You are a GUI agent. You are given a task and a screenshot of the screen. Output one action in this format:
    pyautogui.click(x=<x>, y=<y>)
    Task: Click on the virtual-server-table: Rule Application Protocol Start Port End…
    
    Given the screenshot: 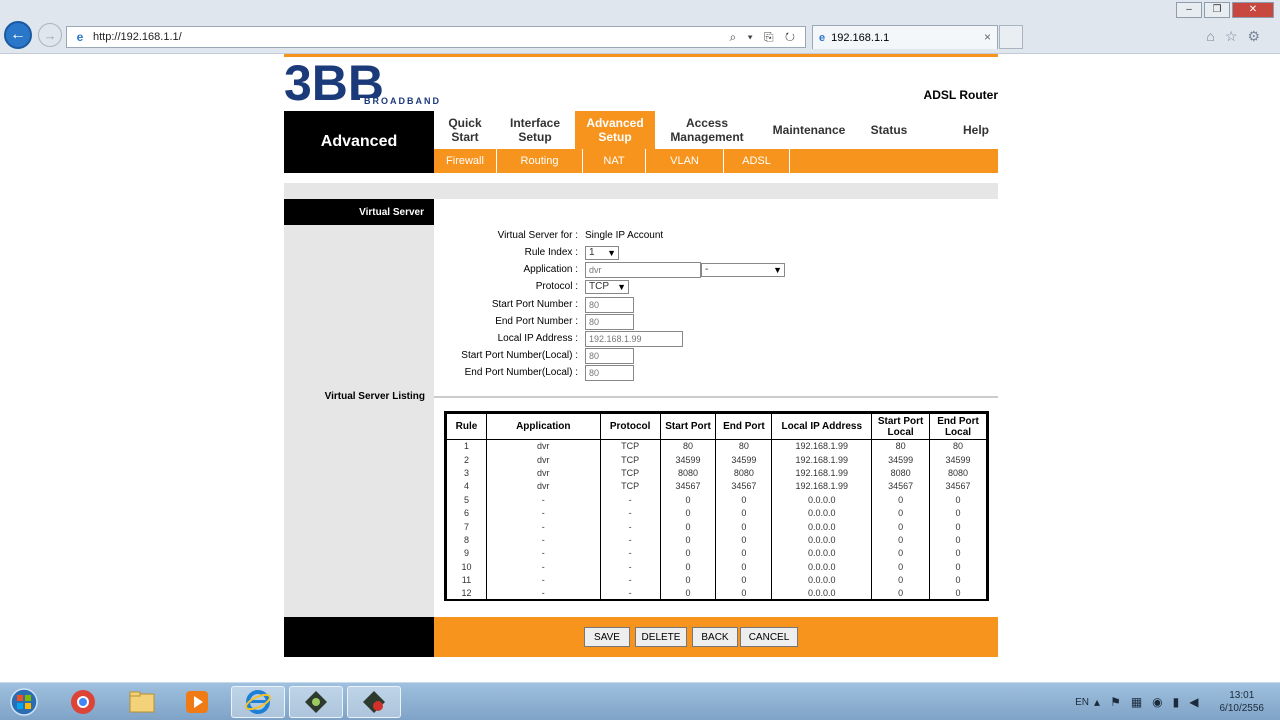 What is the action you would take?
    pyautogui.click(x=716, y=506)
    